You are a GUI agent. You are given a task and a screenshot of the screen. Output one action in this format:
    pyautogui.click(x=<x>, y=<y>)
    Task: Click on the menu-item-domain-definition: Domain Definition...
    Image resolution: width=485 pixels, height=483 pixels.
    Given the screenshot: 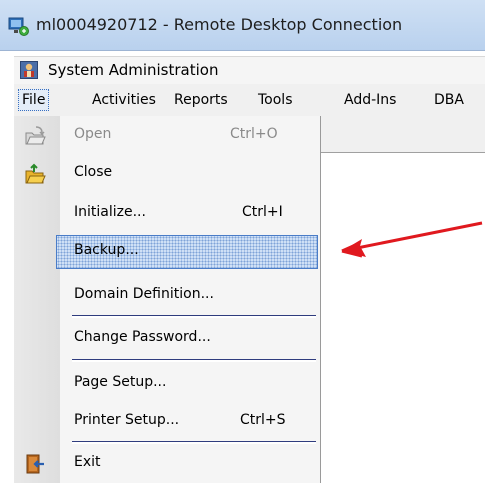 What is the action you would take?
    pyautogui.click(x=167, y=295)
    